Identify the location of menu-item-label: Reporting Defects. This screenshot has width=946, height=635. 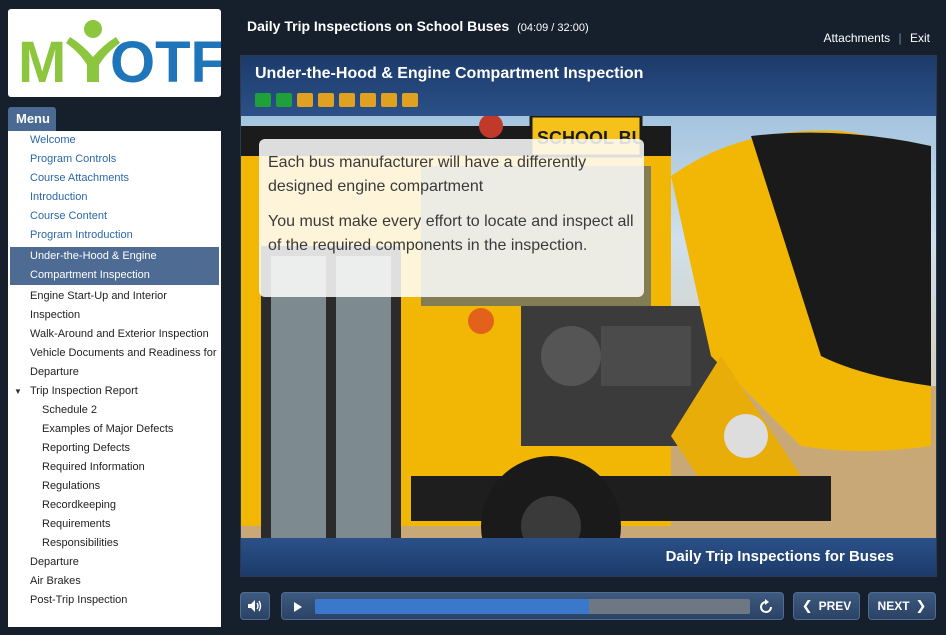
(86, 448).